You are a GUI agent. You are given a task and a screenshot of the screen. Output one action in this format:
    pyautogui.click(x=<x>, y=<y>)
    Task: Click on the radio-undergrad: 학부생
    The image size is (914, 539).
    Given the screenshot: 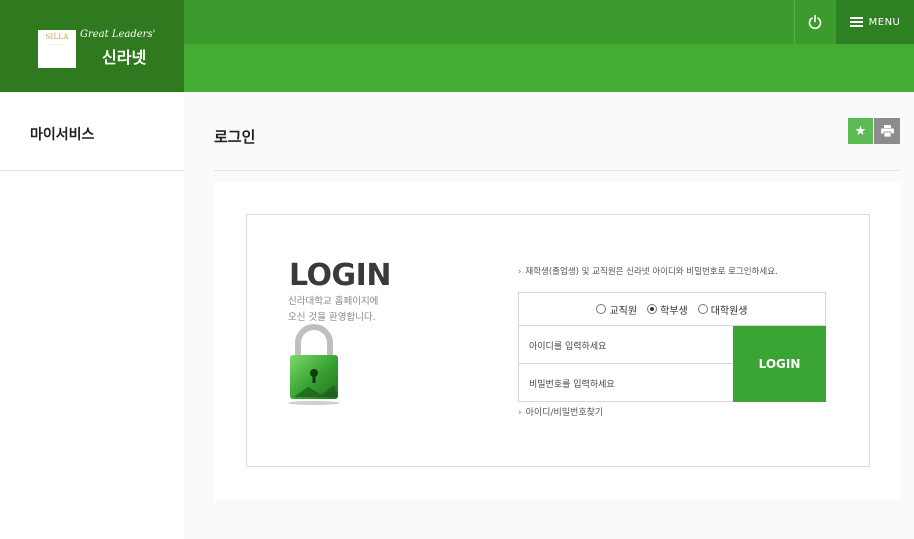 What is the action you would take?
    pyautogui.click(x=667, y=309)
    